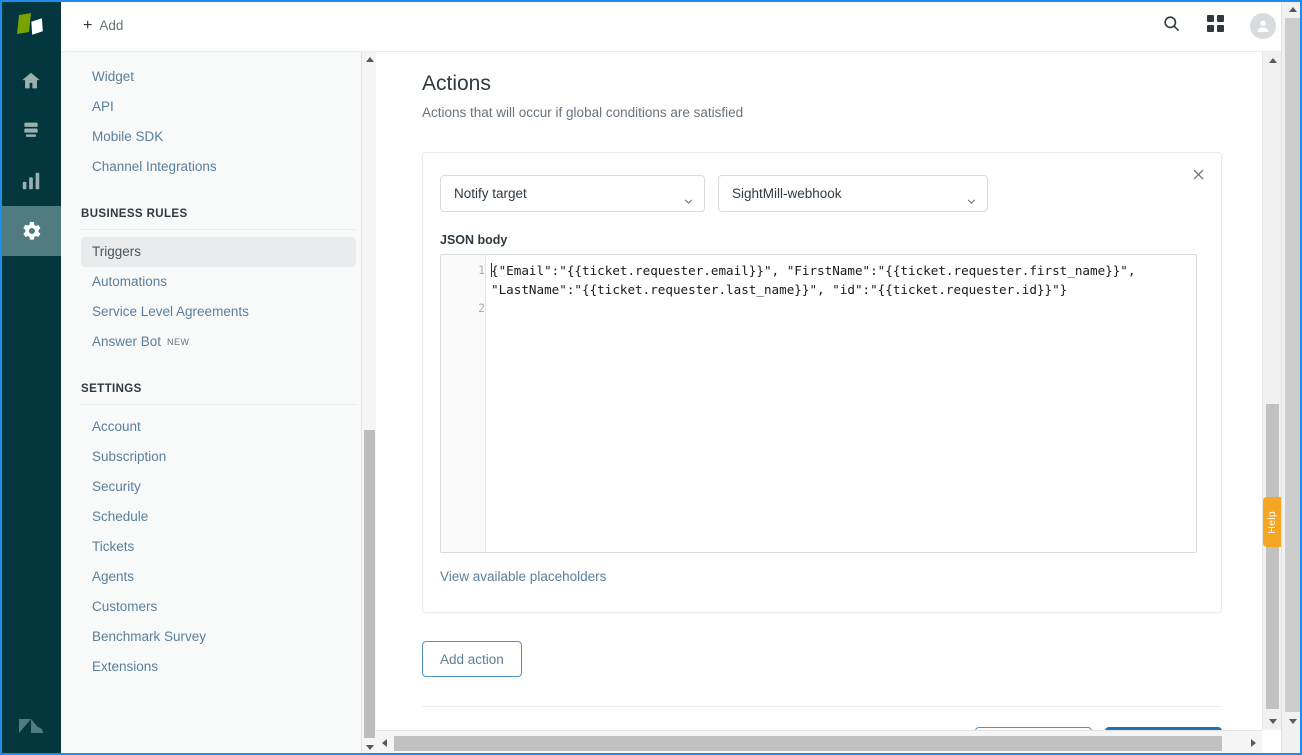 The height and width of the screenshot is (755, 1302). Describe the element at coordinates (1253, 743) in the screenshot. I see `scroll-right-arrow-icon` at that location.